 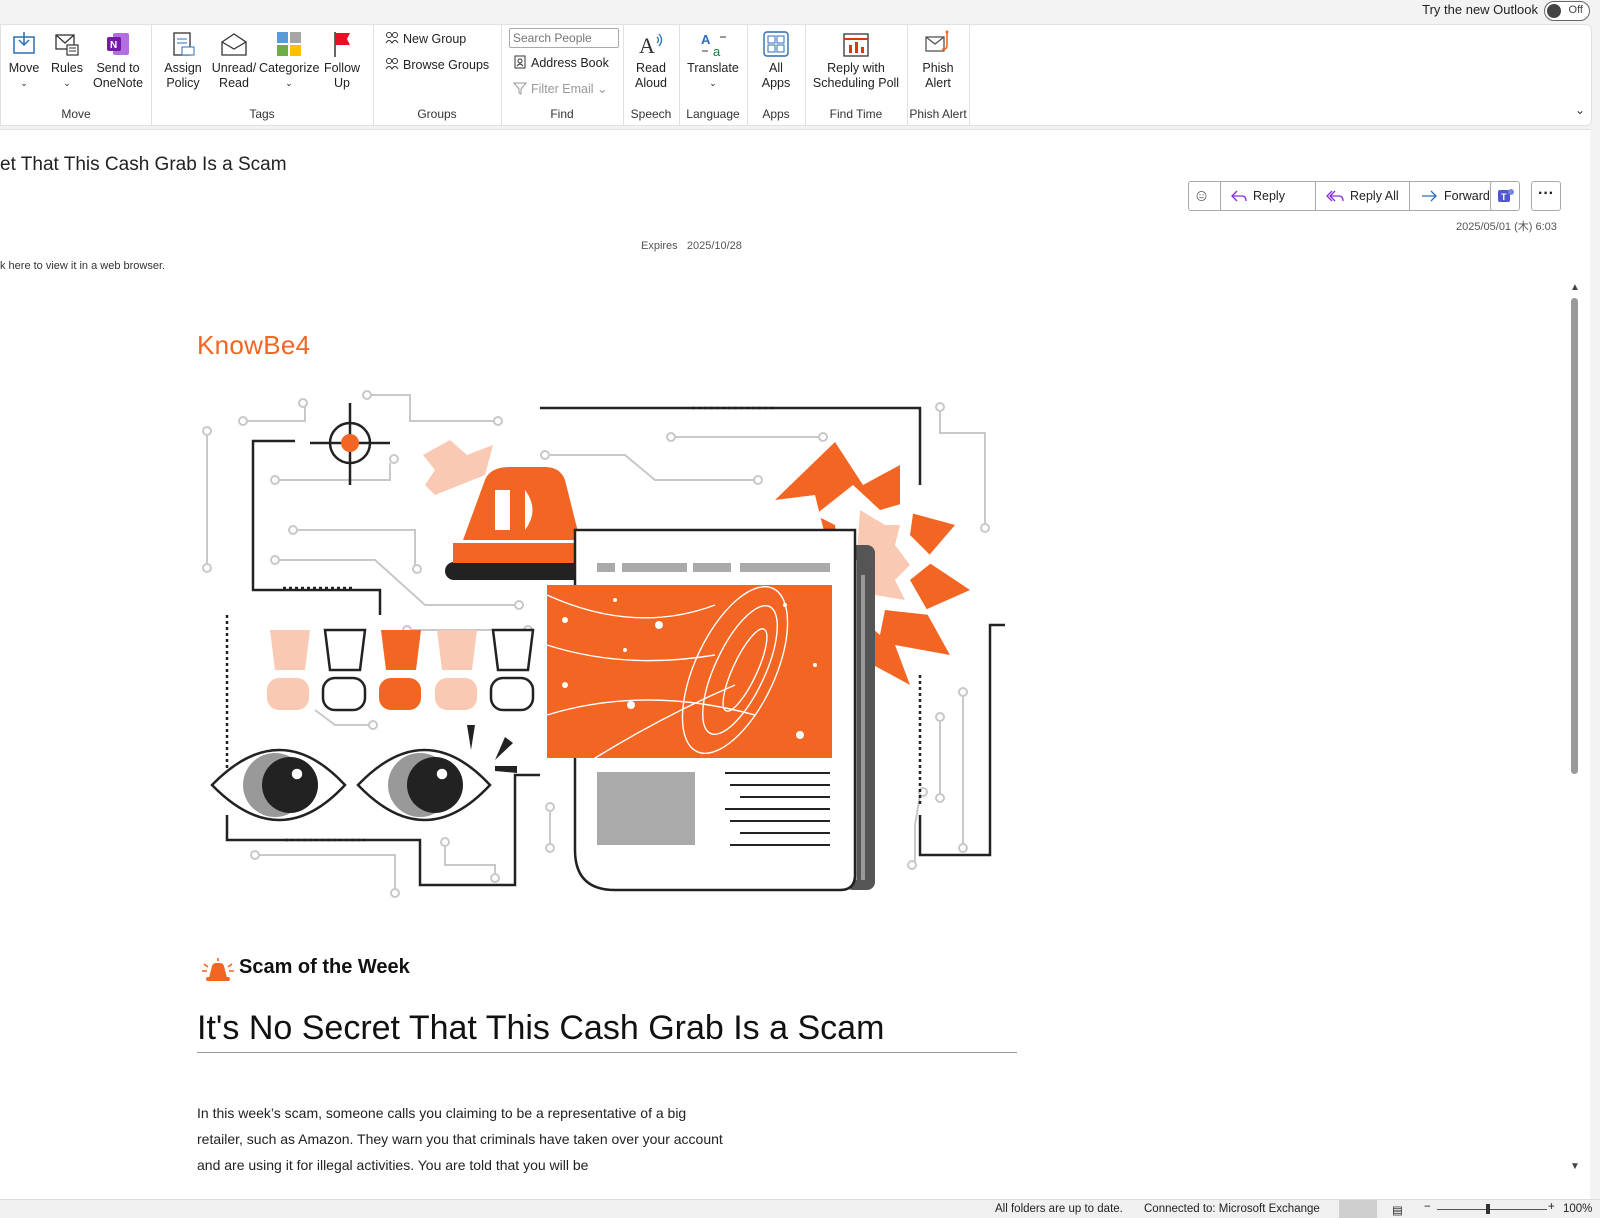 I want to click on ribbon-group-language: Aa Translate ⌄ Language, so click(x=713, y=75).